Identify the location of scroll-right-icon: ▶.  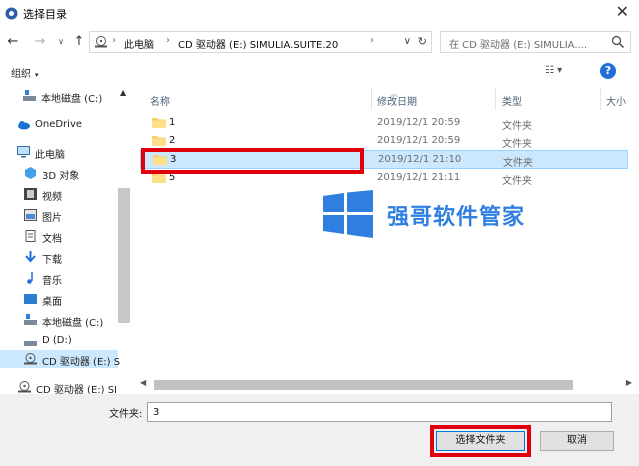
(629, 382).